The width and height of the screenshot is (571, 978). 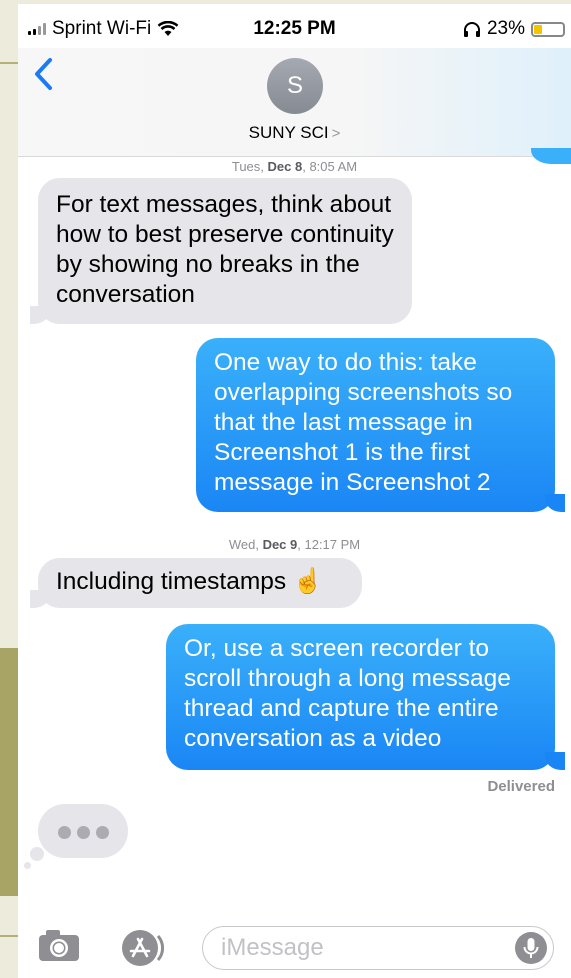 I want to click on back-button, so click(x=45, y=74).